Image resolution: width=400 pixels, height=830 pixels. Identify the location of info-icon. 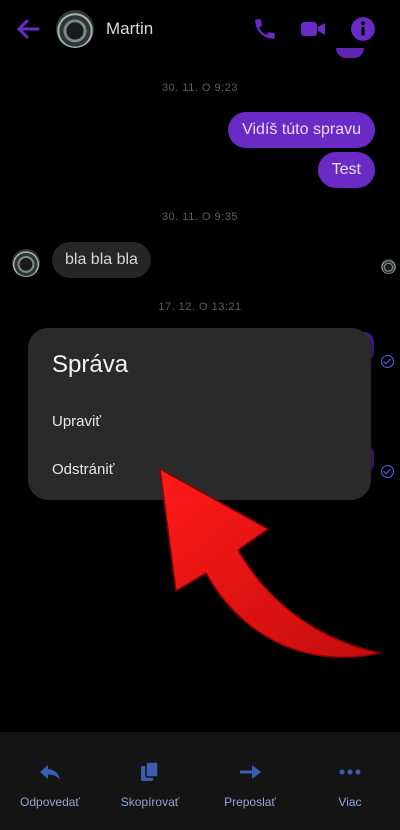
(363, 29).